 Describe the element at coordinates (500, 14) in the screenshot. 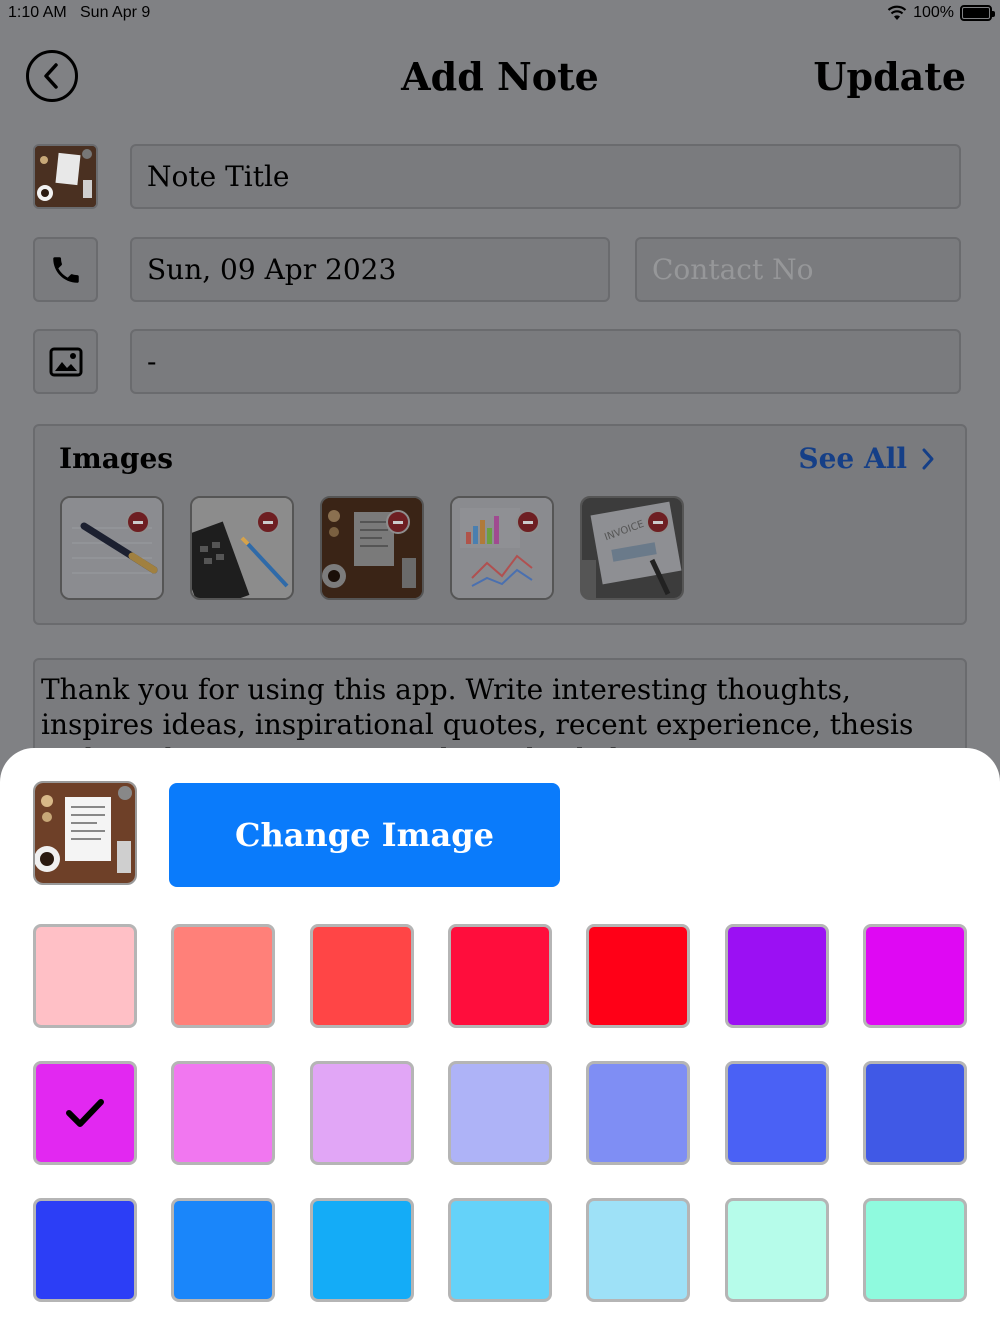

I see `status-bar: 1:10 AM Sun Apr 9 100%` at that location.